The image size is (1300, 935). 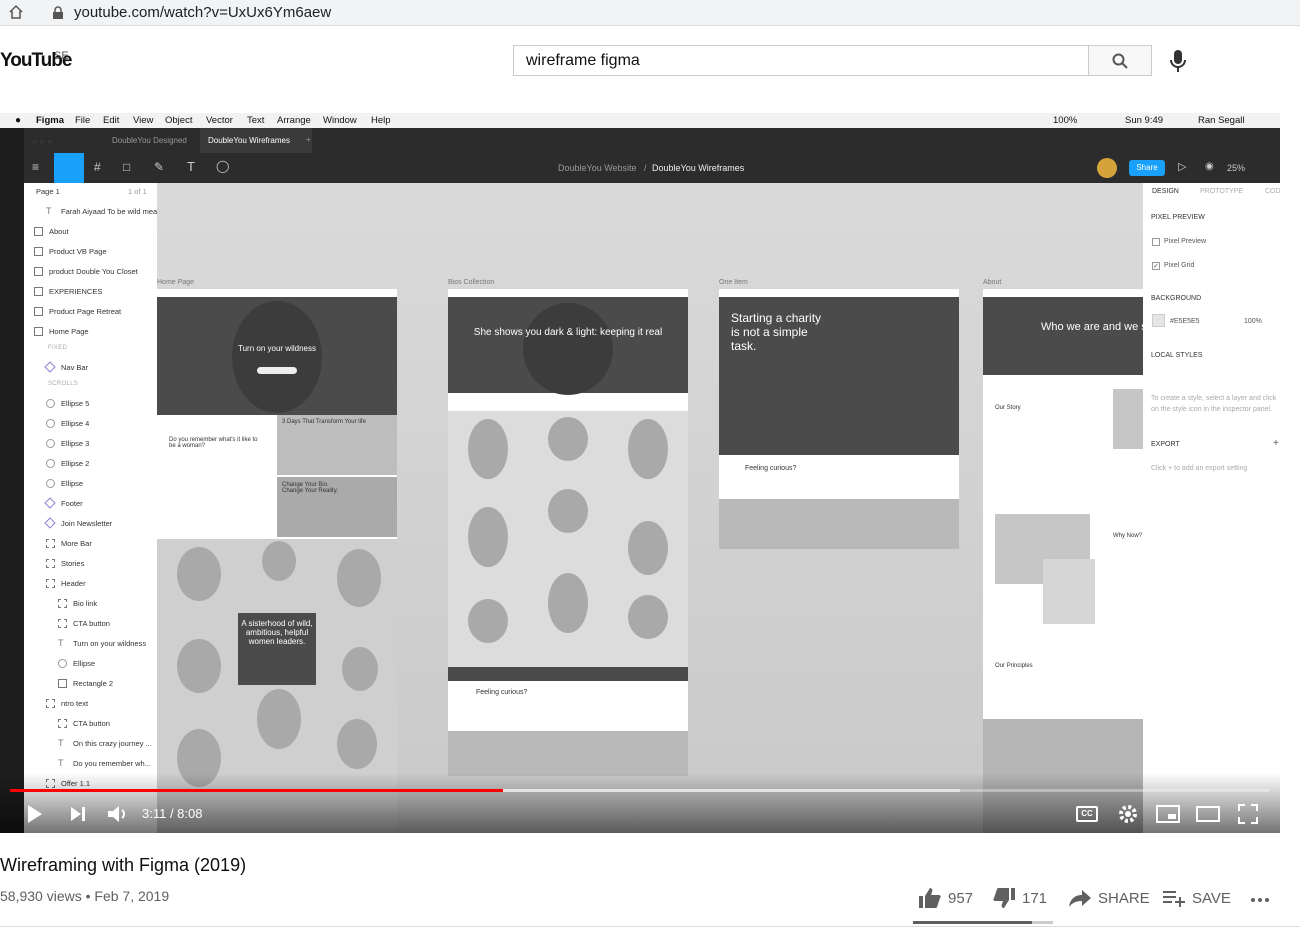 What do you see at coordinates (1109, 898) in the screenshot?
I see `share-button: SHARE` at bounding box center [1109, 898].